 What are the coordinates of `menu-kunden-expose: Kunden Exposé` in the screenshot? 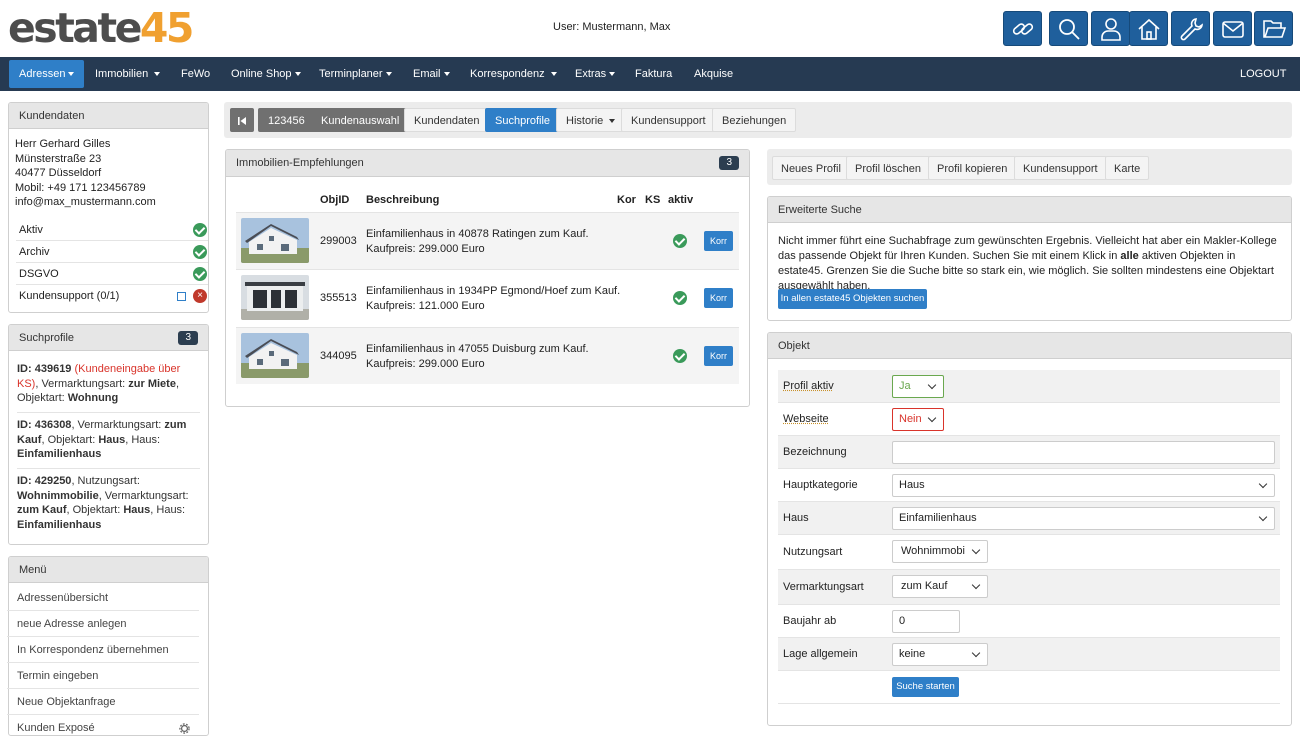 It's located at (103, 728).